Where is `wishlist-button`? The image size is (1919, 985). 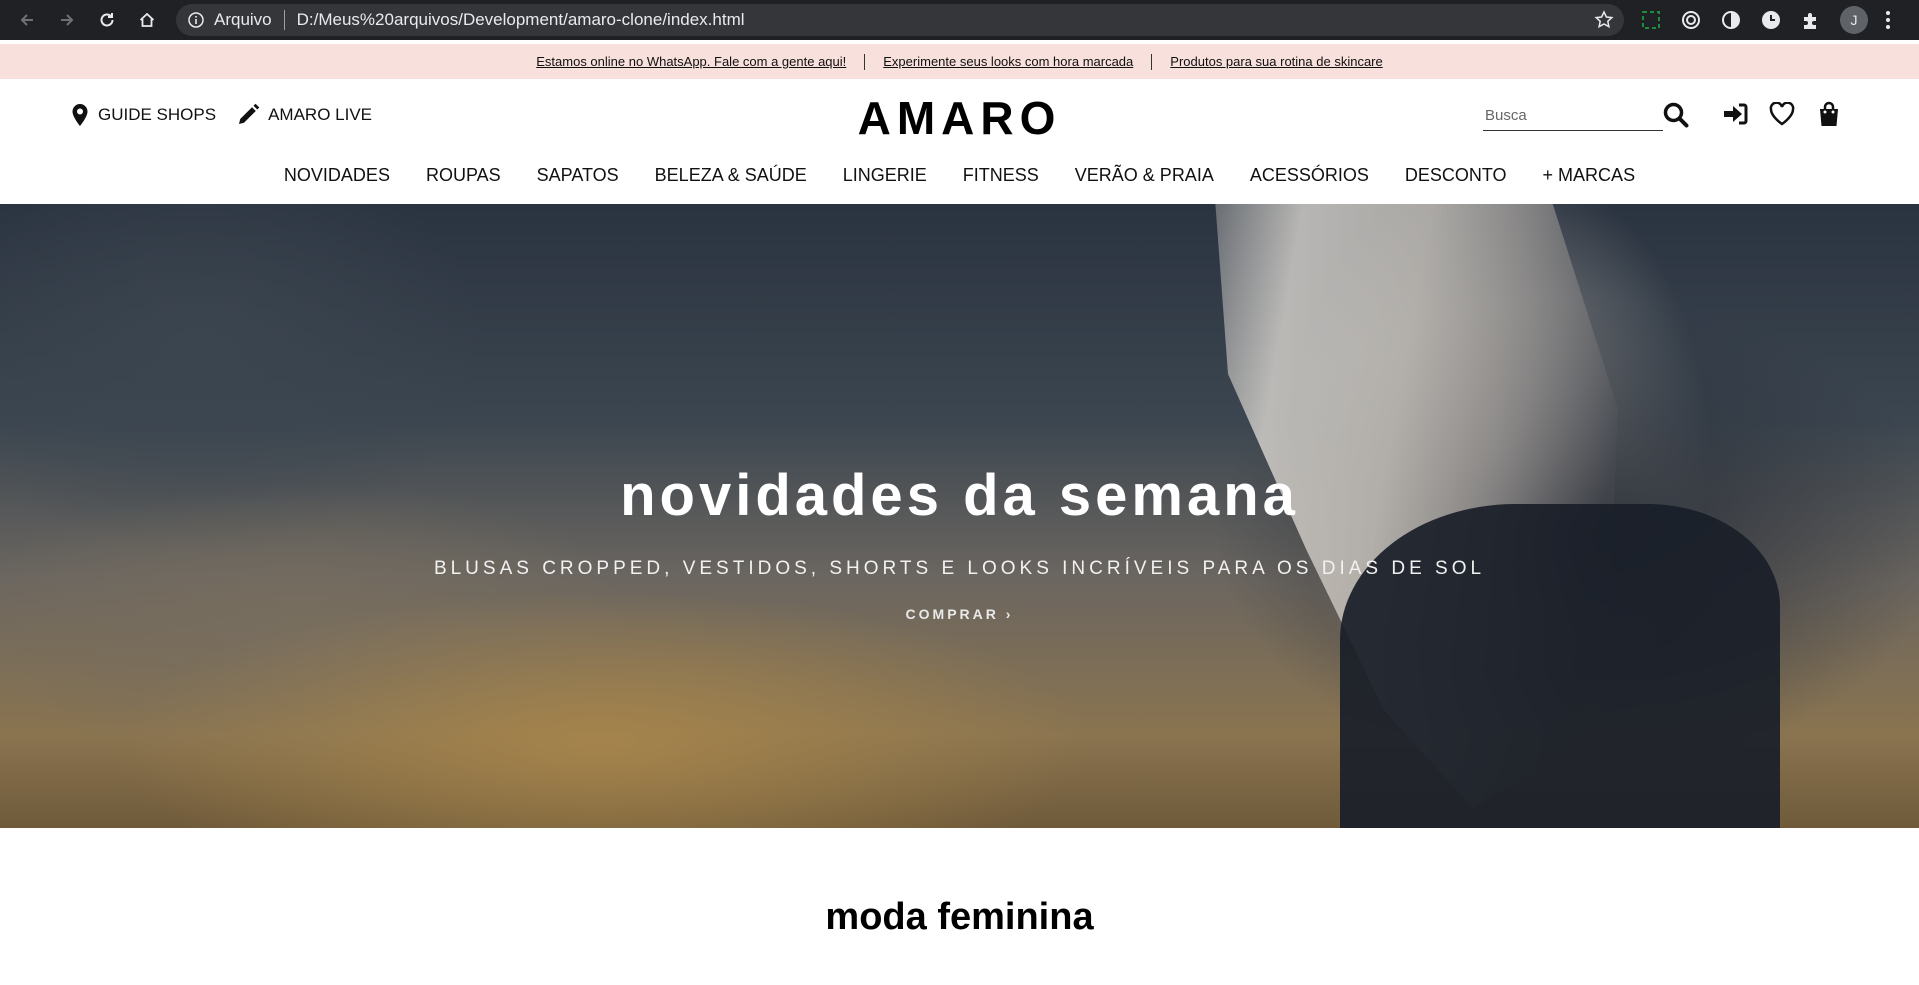 wishlist-button is located at coordinates (1782, 114).